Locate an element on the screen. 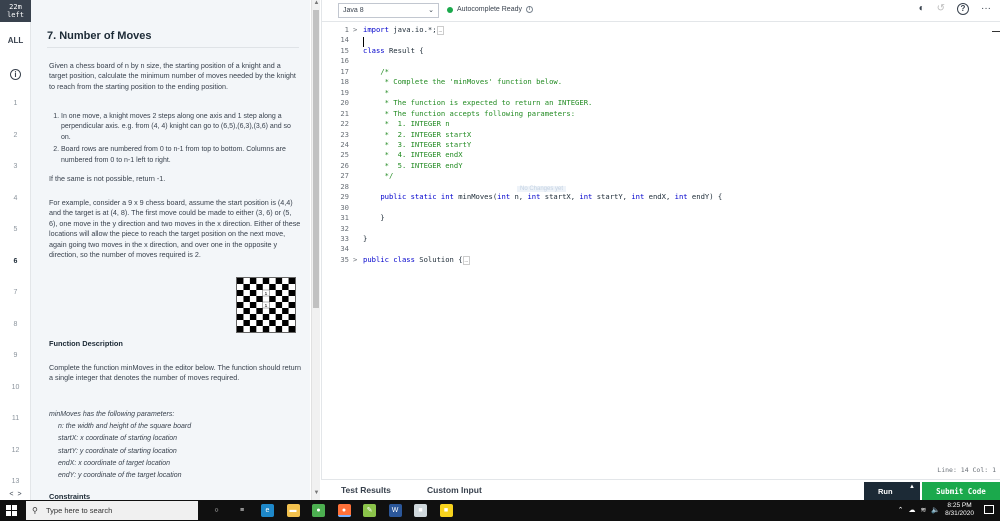 The width and height of the screenshot is (1000, 521). notifications-icon is located at coordinates (989, 509).